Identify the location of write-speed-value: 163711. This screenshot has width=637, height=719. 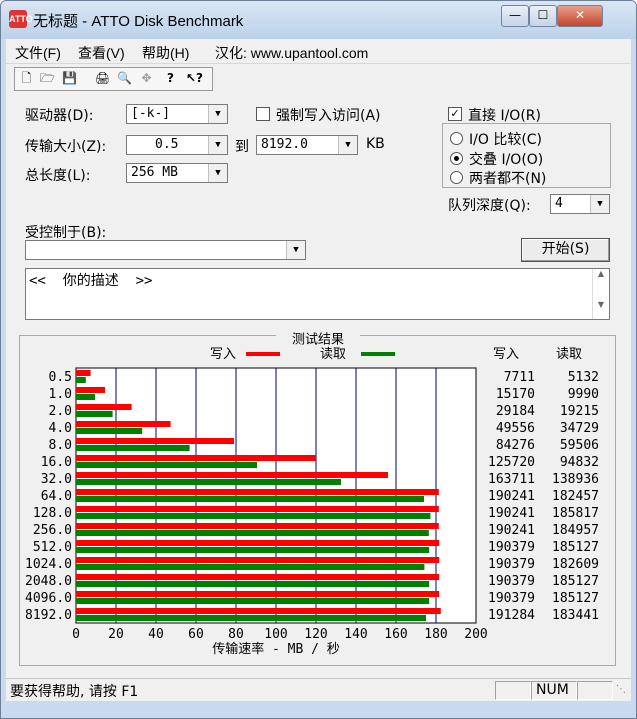
(511, 479).